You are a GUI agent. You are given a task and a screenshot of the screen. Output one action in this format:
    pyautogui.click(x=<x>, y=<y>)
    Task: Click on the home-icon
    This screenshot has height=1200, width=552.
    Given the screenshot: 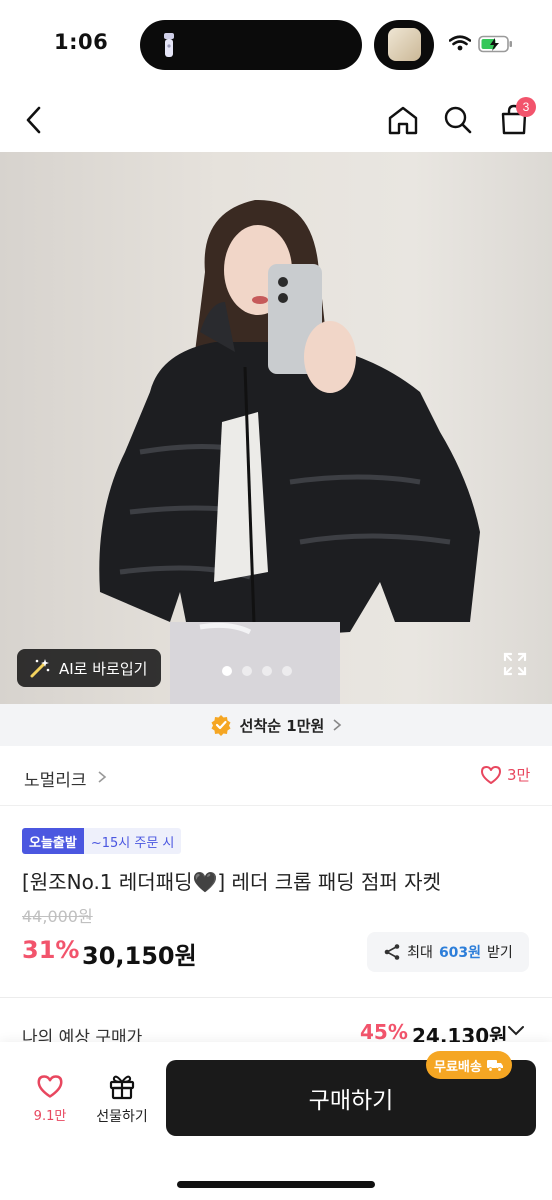 What is the action you would take?
    pyautogui.click(x=403, y=120)
    